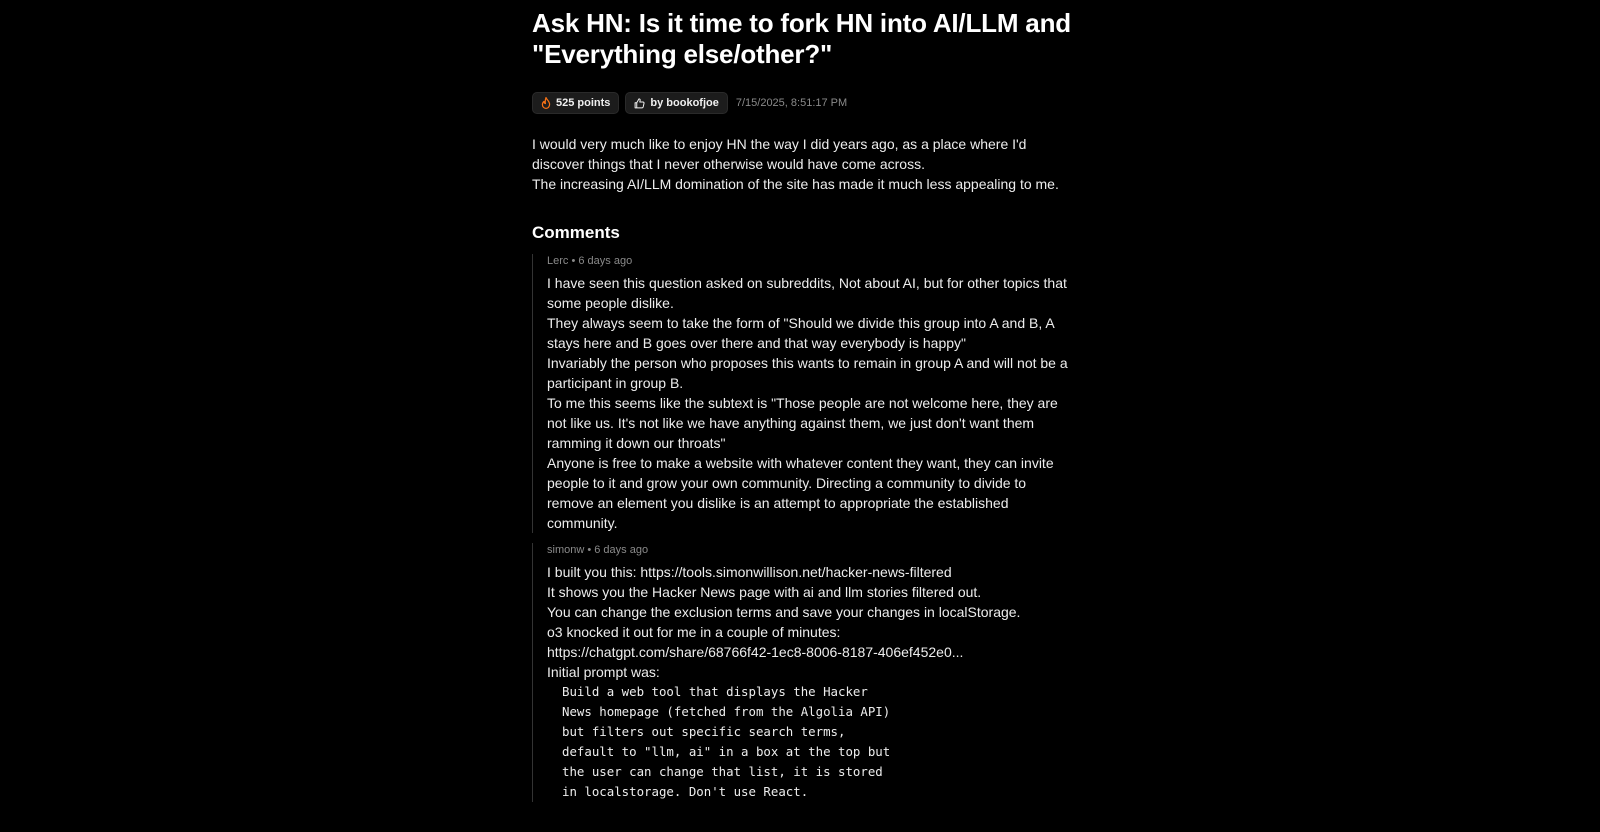  Describe the element at coordinates (603, 672) in the screenshot. I see `comment-paragraph: Initial prompt was:` at that location.